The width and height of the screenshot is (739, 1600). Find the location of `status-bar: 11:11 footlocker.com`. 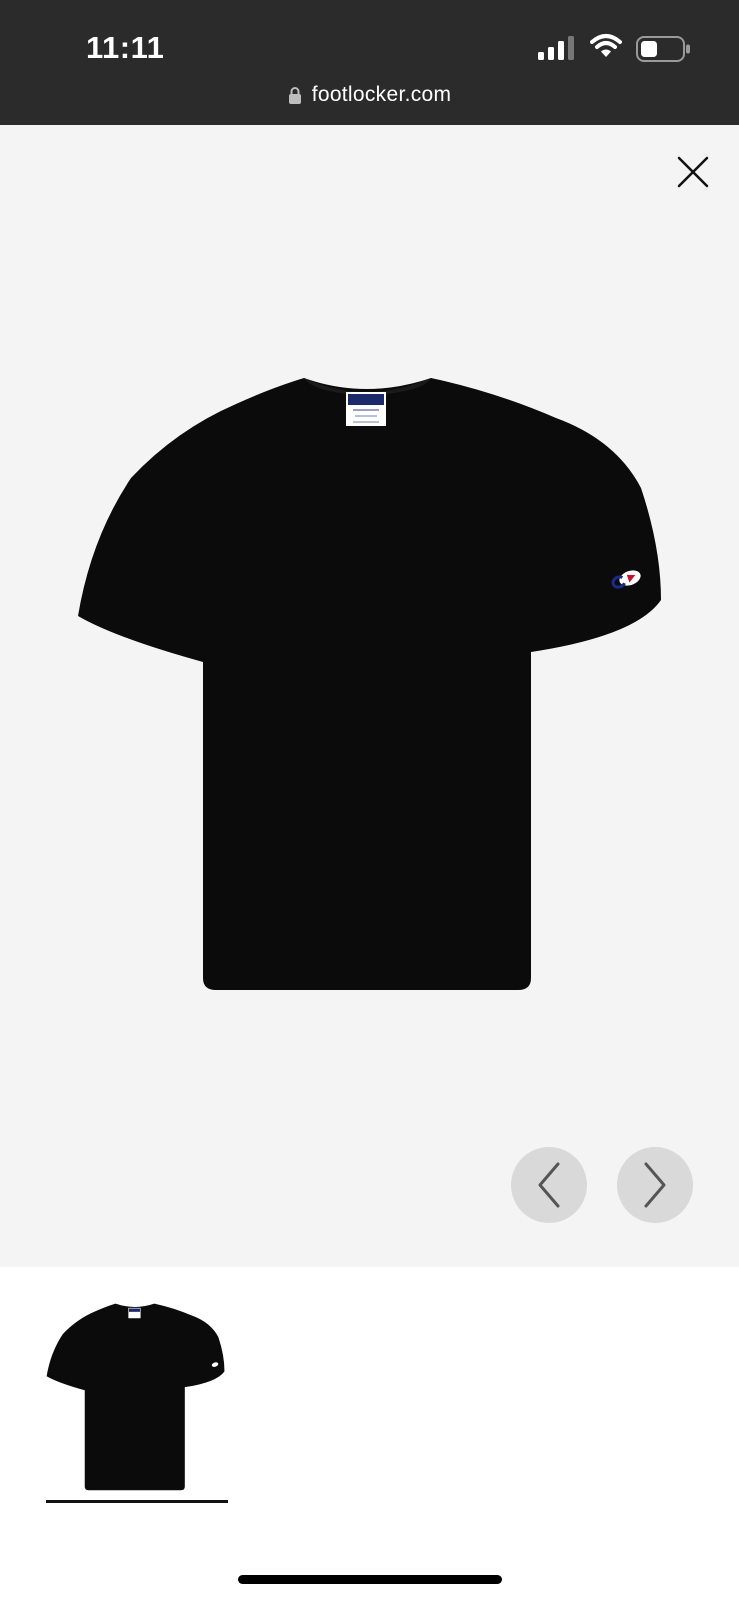

status-bar: 11:11 footlocker.com is located at coordinates (369, 62).